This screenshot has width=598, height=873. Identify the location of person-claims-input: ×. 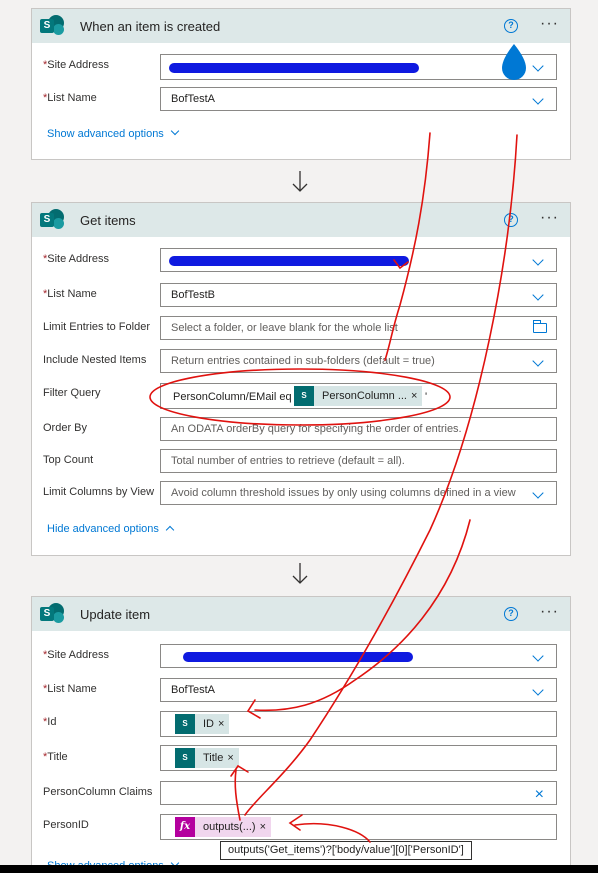
(358, 793).